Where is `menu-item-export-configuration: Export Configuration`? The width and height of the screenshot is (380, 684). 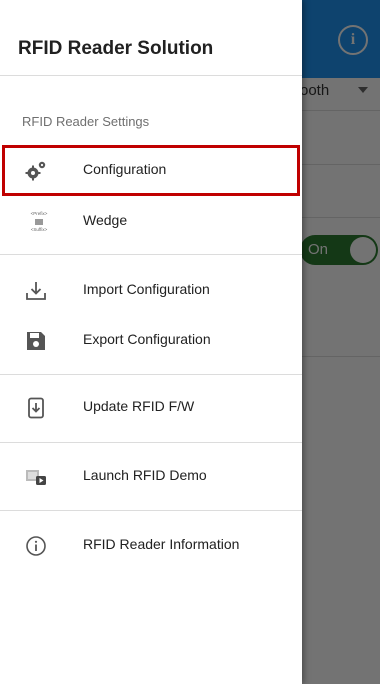
menu-item-export-configuration: Export Configuration is located at coordinates (151, 341).